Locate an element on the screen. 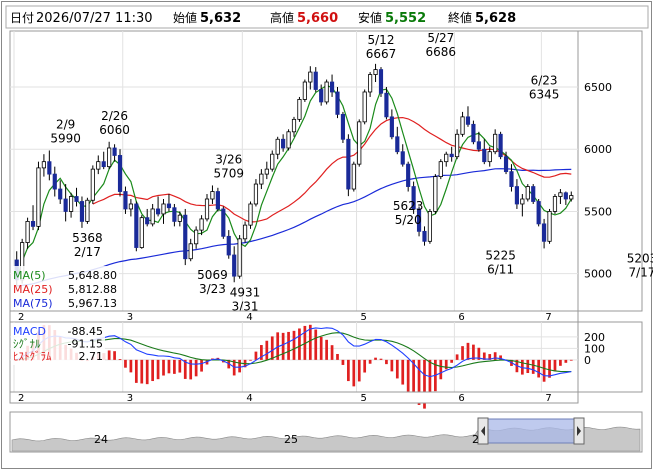  price-y-tick-label: 5500 is located at coordinates (598, 211).